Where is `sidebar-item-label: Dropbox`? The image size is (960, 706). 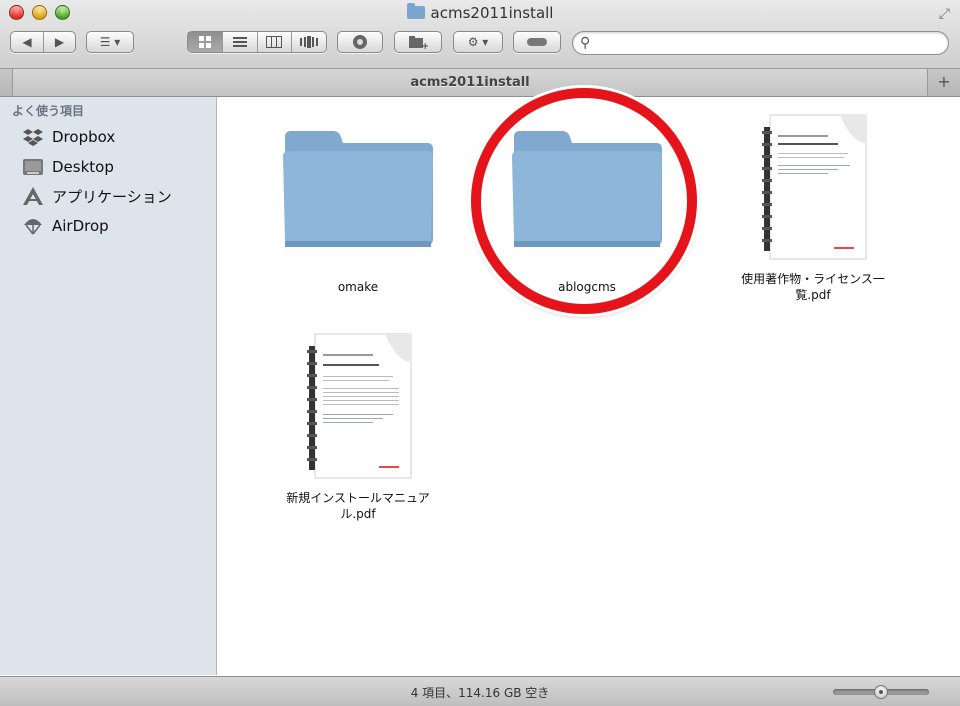
sidebar-item-label: Dropbox is located at coordinates (84, 137).